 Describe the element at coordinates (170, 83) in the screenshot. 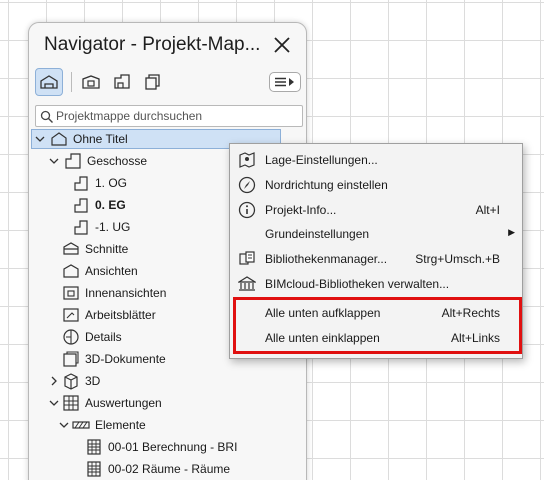

I see `navigator-toolbar` at that location.